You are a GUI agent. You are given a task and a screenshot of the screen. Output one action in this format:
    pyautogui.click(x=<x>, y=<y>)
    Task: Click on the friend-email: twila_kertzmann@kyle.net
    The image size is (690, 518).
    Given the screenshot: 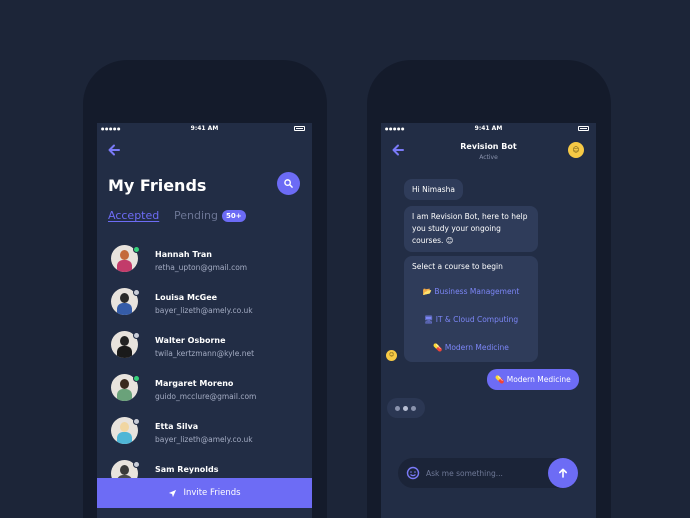 What is the action you would take?
    pyautogui.click(x=205, y=353)
    